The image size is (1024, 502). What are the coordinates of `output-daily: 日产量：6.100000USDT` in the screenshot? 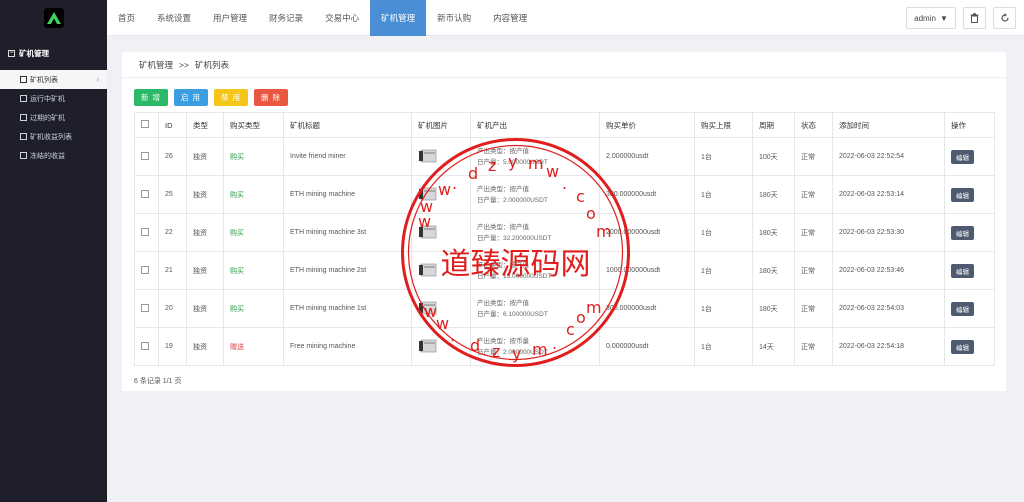 It's located at (512, 314).